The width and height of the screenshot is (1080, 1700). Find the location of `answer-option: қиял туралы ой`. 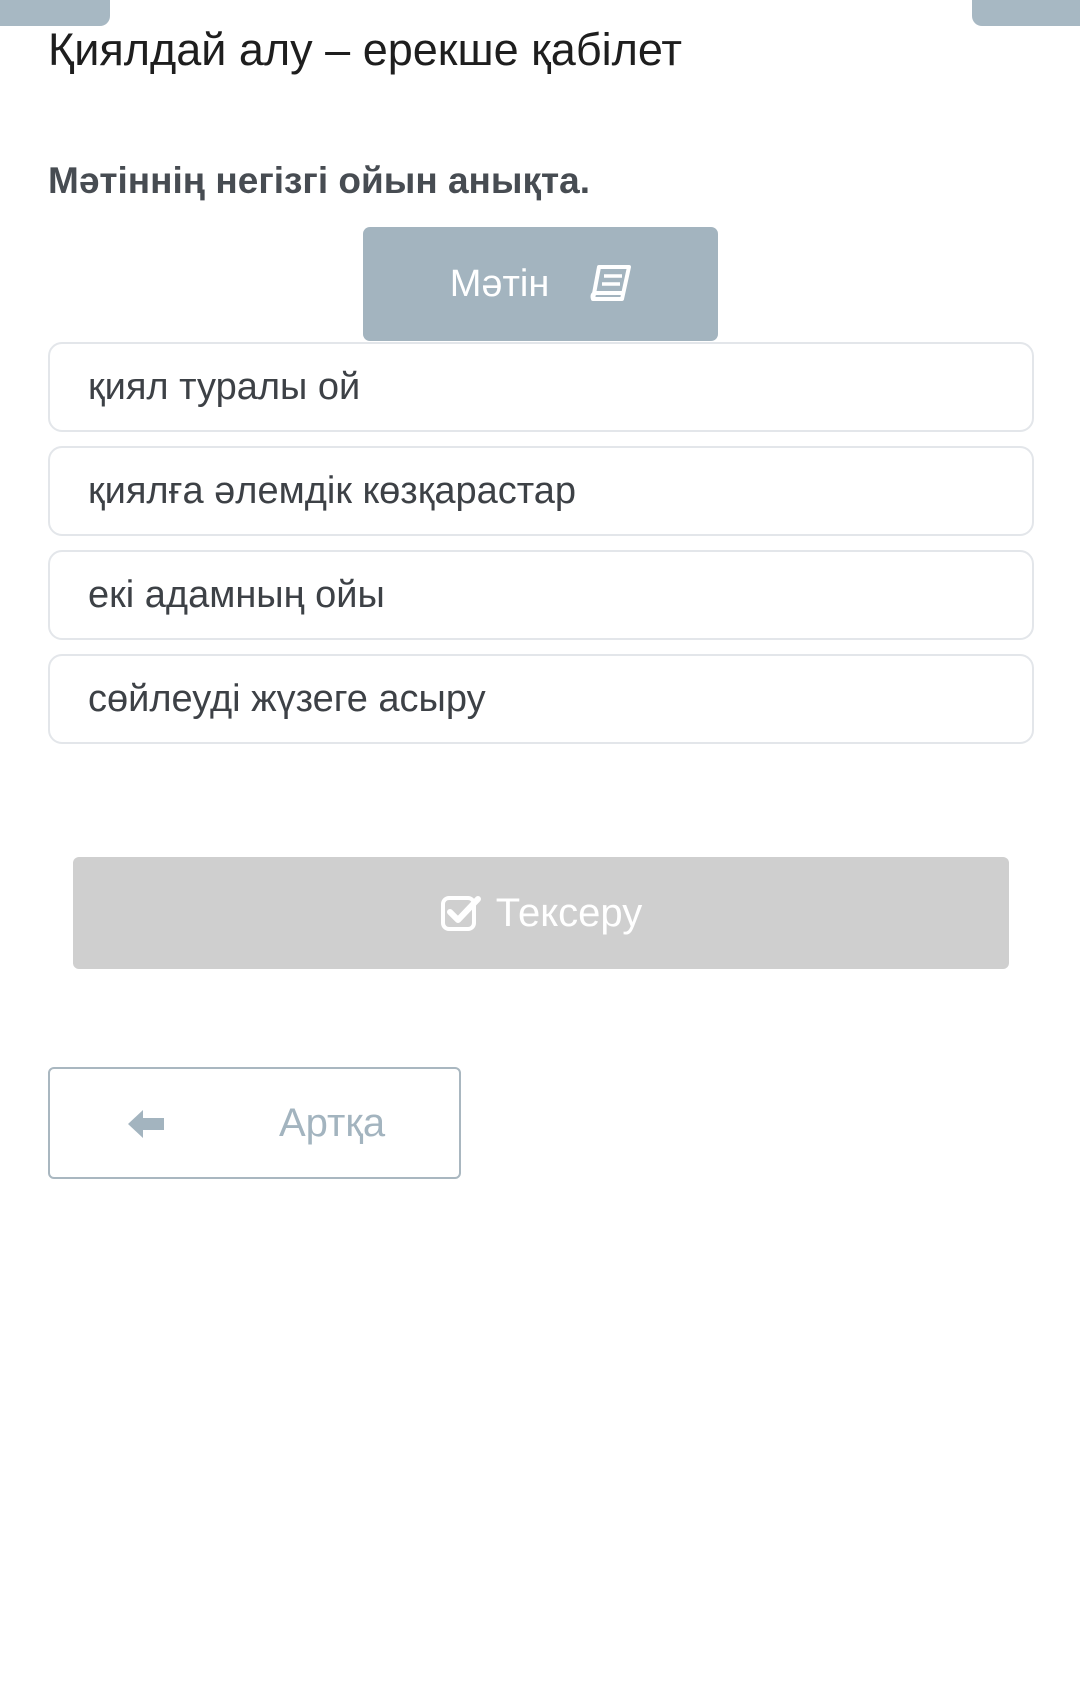

answer-option: қиял туралы ой is located at coordinates (541, 387).